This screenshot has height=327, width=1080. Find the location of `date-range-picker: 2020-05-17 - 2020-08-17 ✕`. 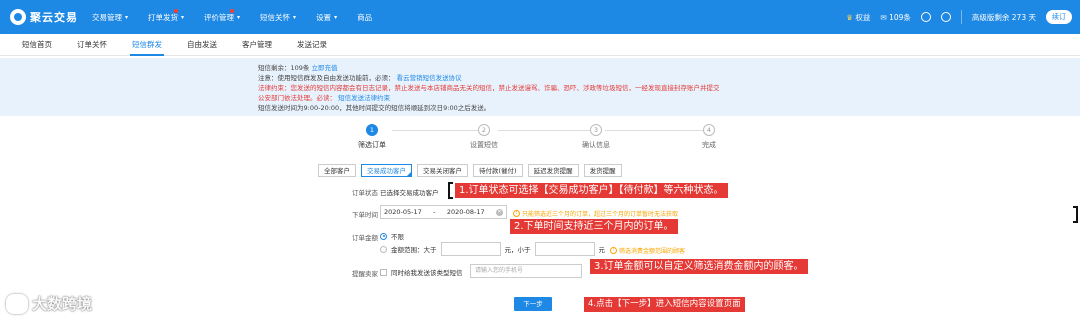

date-range-picker: 2020-05-17 - 2020-08-17 ✕ is located at coordinates (443, 212).